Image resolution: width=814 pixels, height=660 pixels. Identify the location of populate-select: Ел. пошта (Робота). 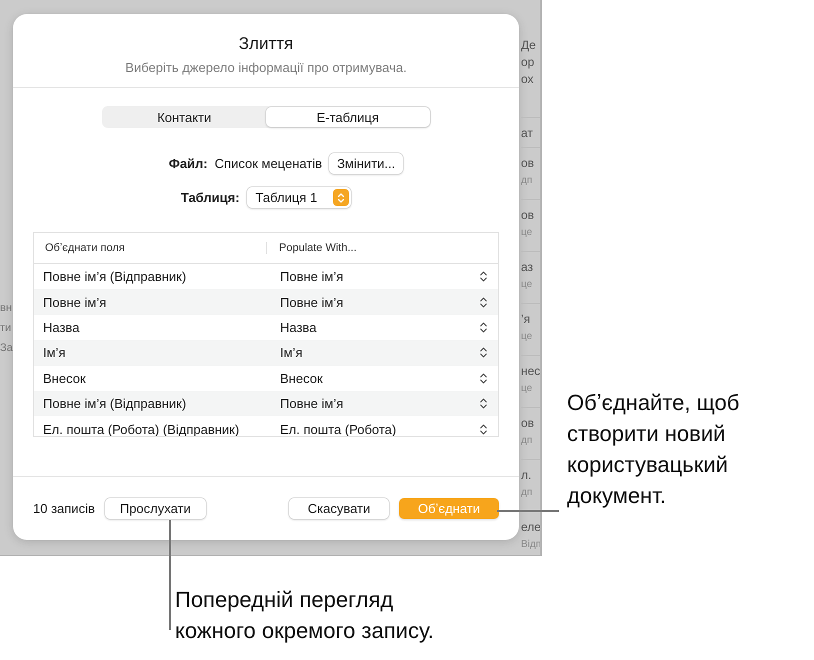
(384, 426).